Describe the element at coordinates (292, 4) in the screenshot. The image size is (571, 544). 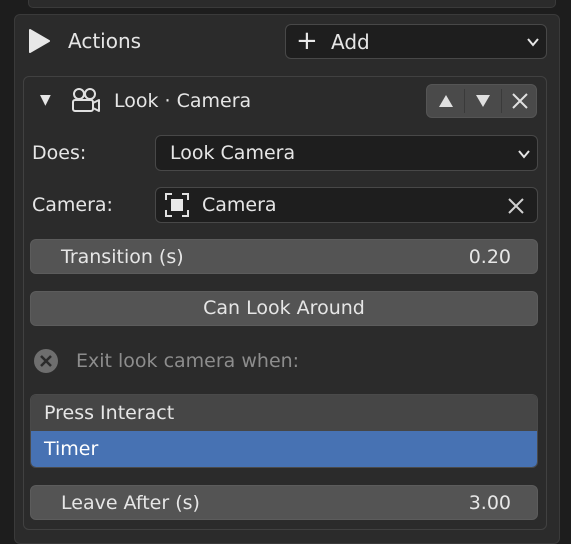
I see `parent-panel-edge` at that location.